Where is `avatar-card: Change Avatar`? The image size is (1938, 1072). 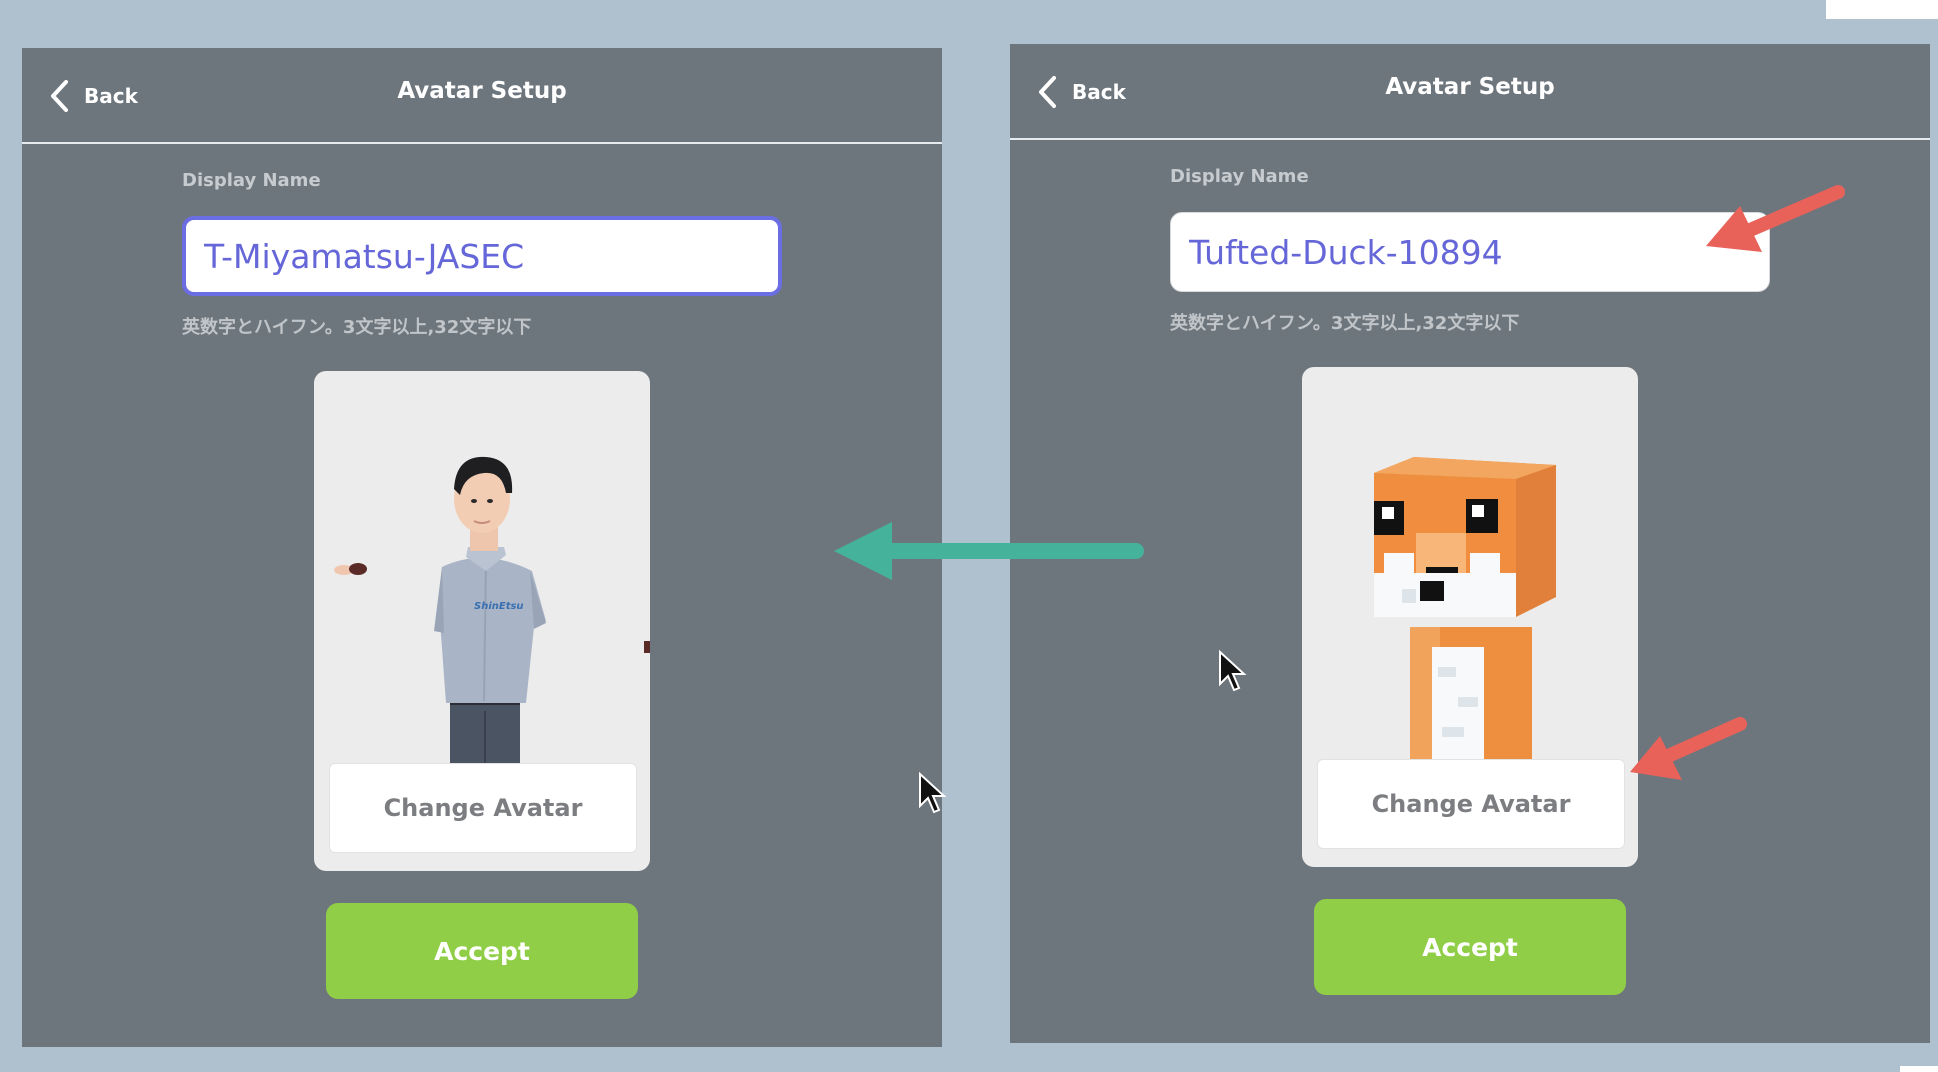
avatar-card: Change Avatar is located at coordinates (1470, 617).